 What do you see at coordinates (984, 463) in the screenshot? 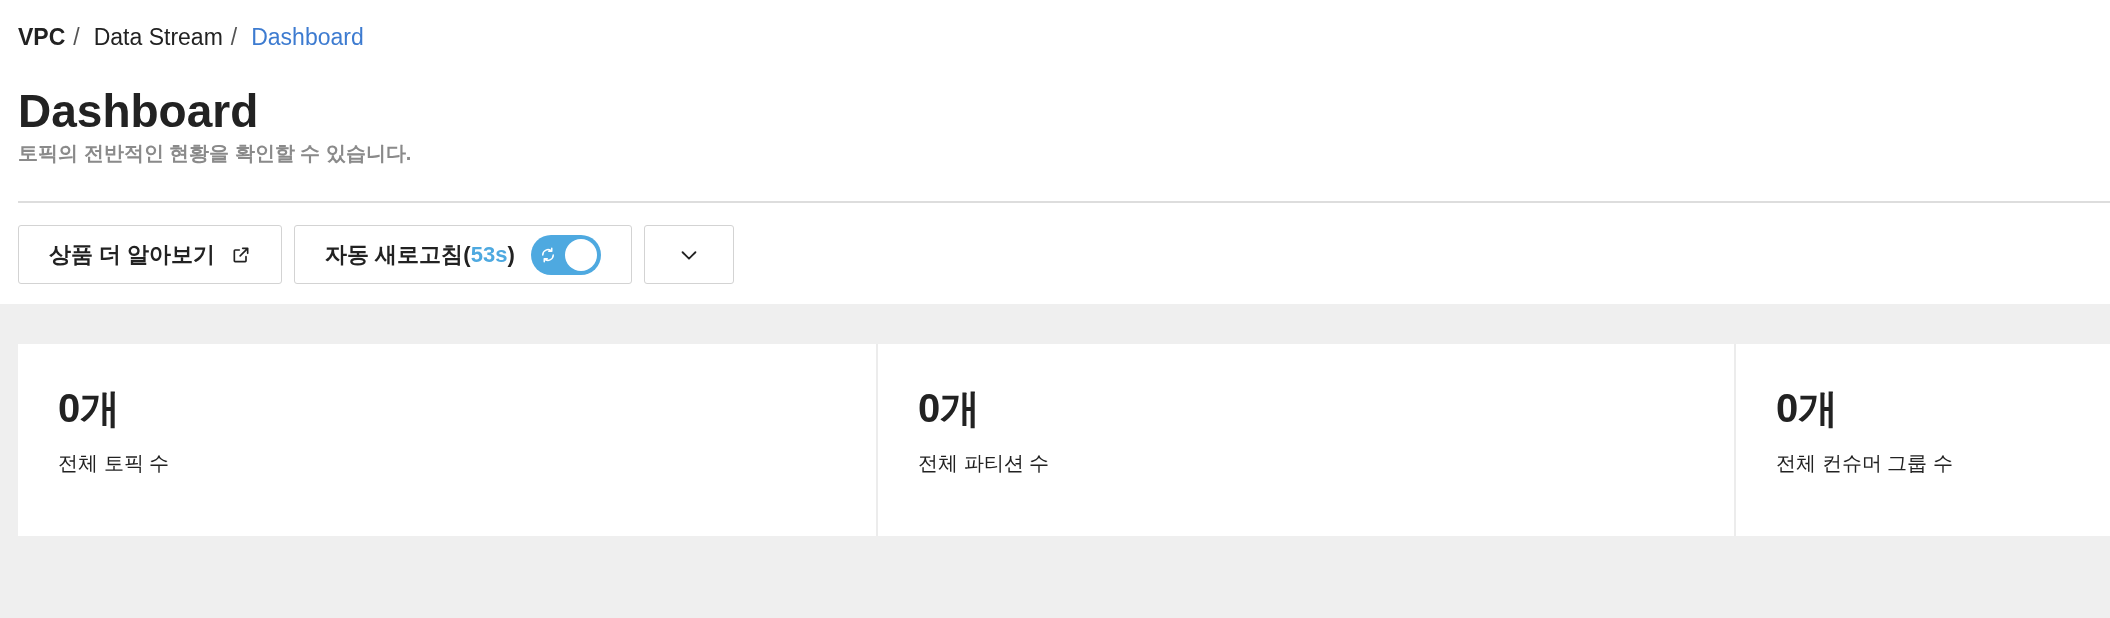
I see `stat-label: 전체 파티션 수` at bounding box center [984, 463].